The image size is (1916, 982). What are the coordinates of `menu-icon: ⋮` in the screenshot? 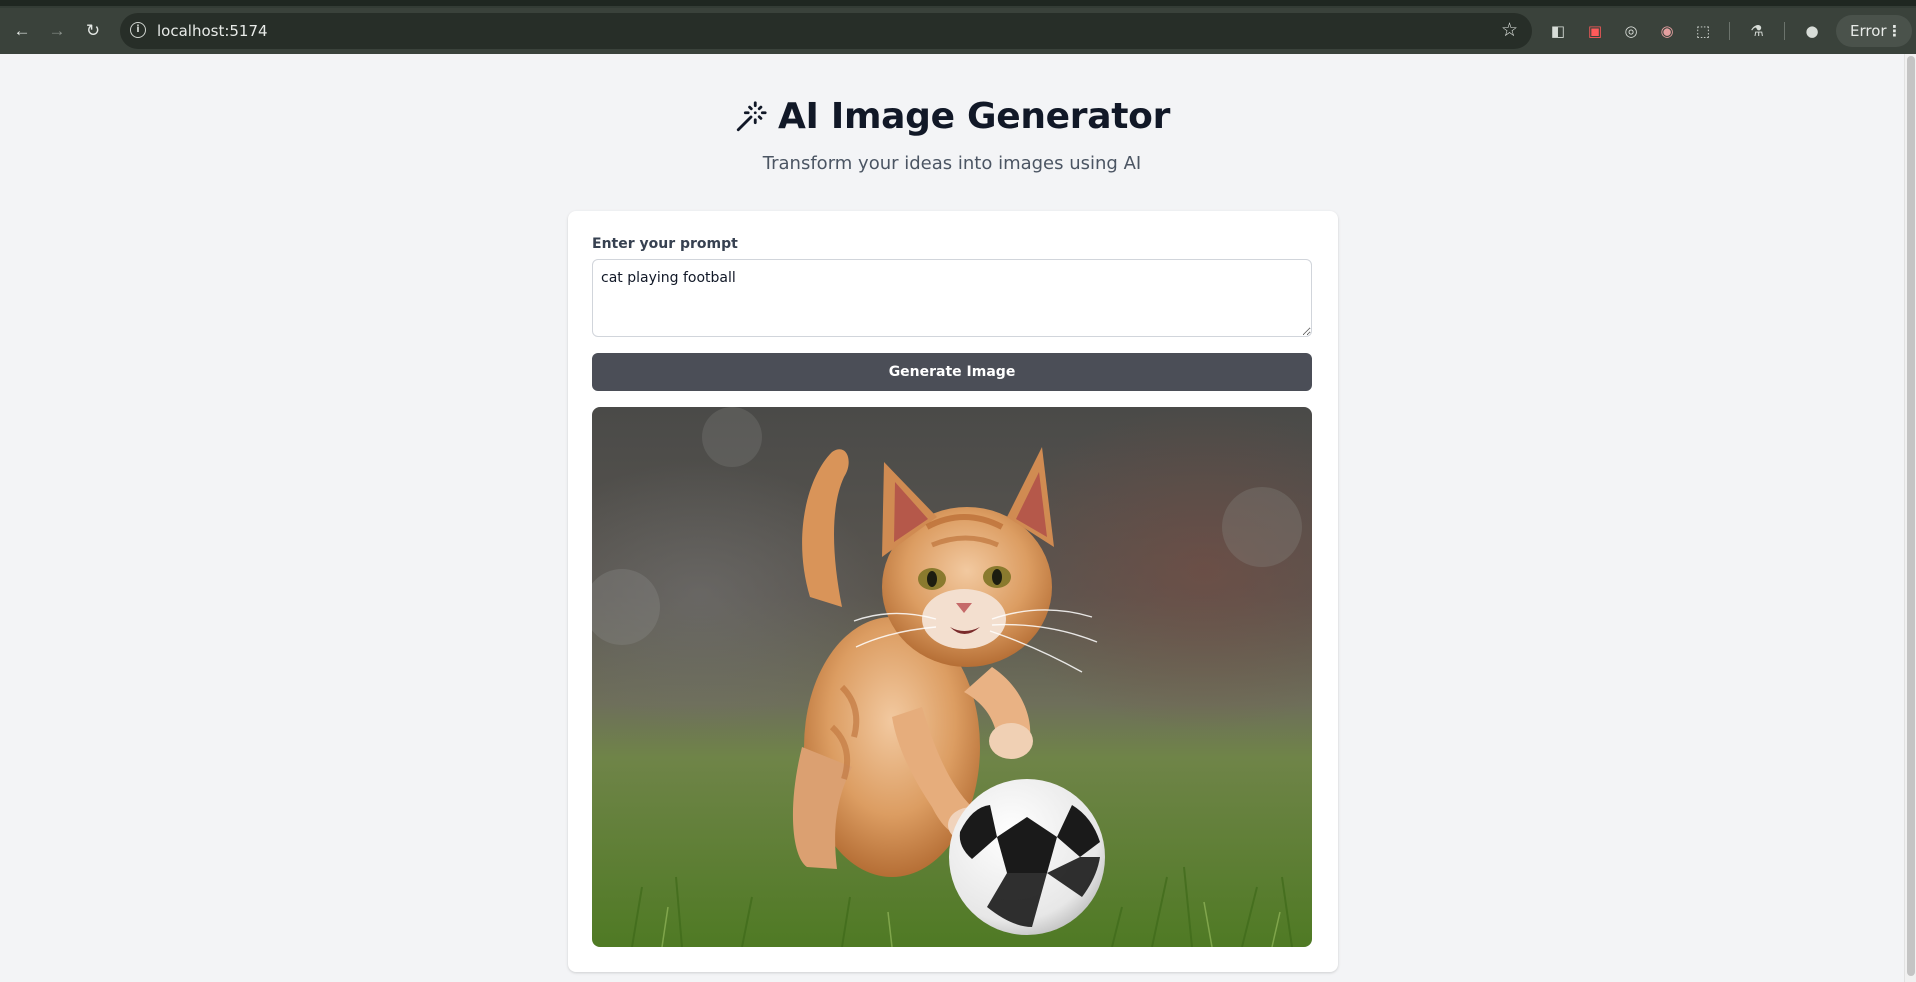 It's located at (1894, 31).